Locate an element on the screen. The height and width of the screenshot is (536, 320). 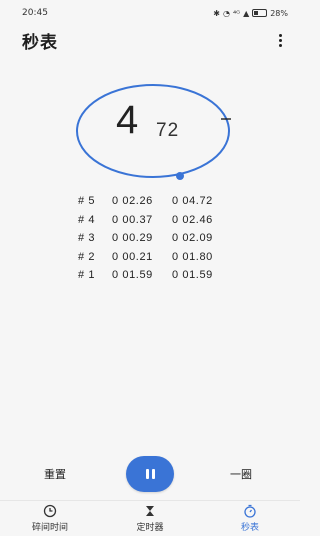
dial-svg is located at coordinates (153, 132).